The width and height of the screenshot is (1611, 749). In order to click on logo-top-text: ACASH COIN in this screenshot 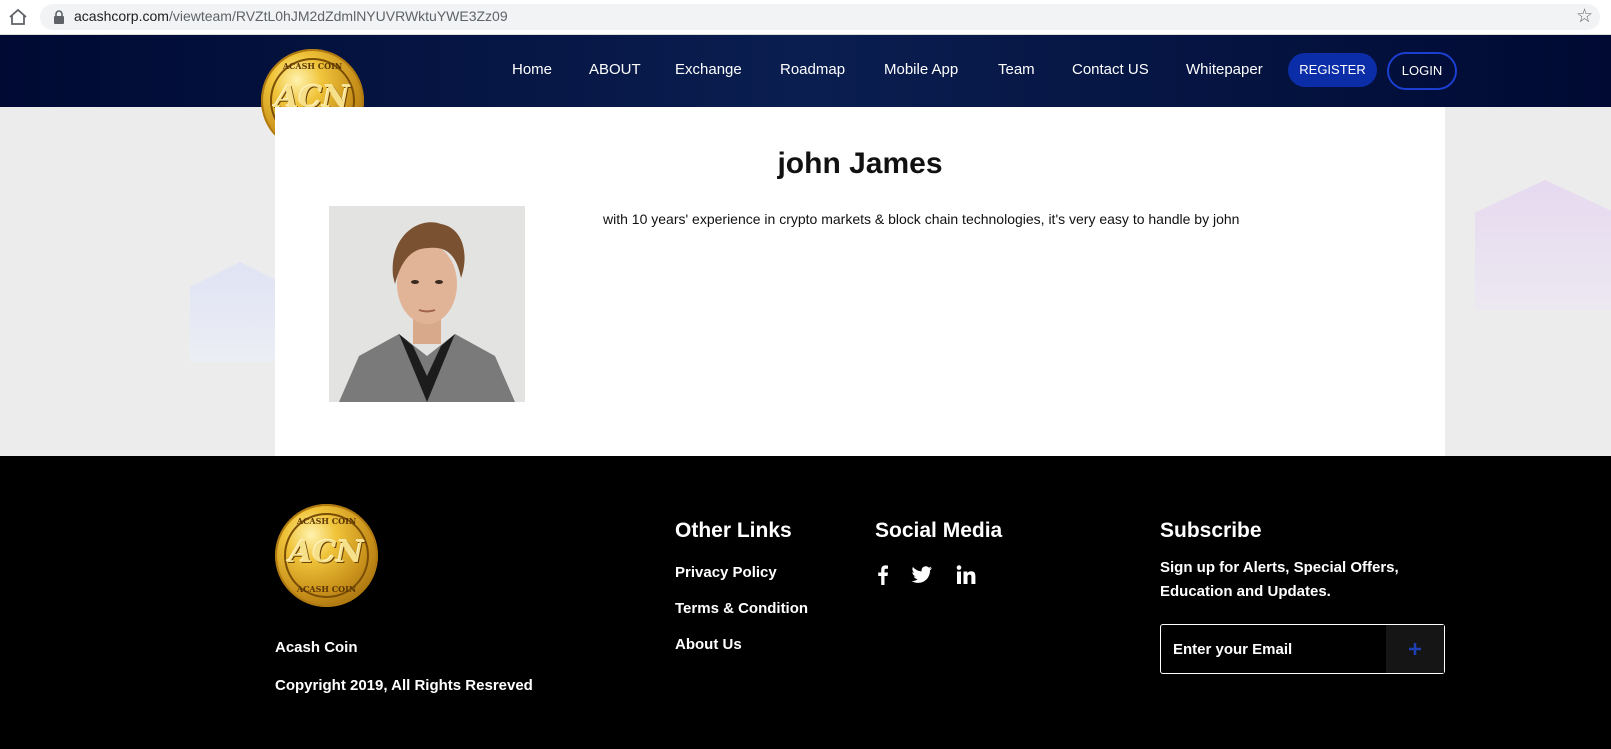, I will do `click(312, 66)`.